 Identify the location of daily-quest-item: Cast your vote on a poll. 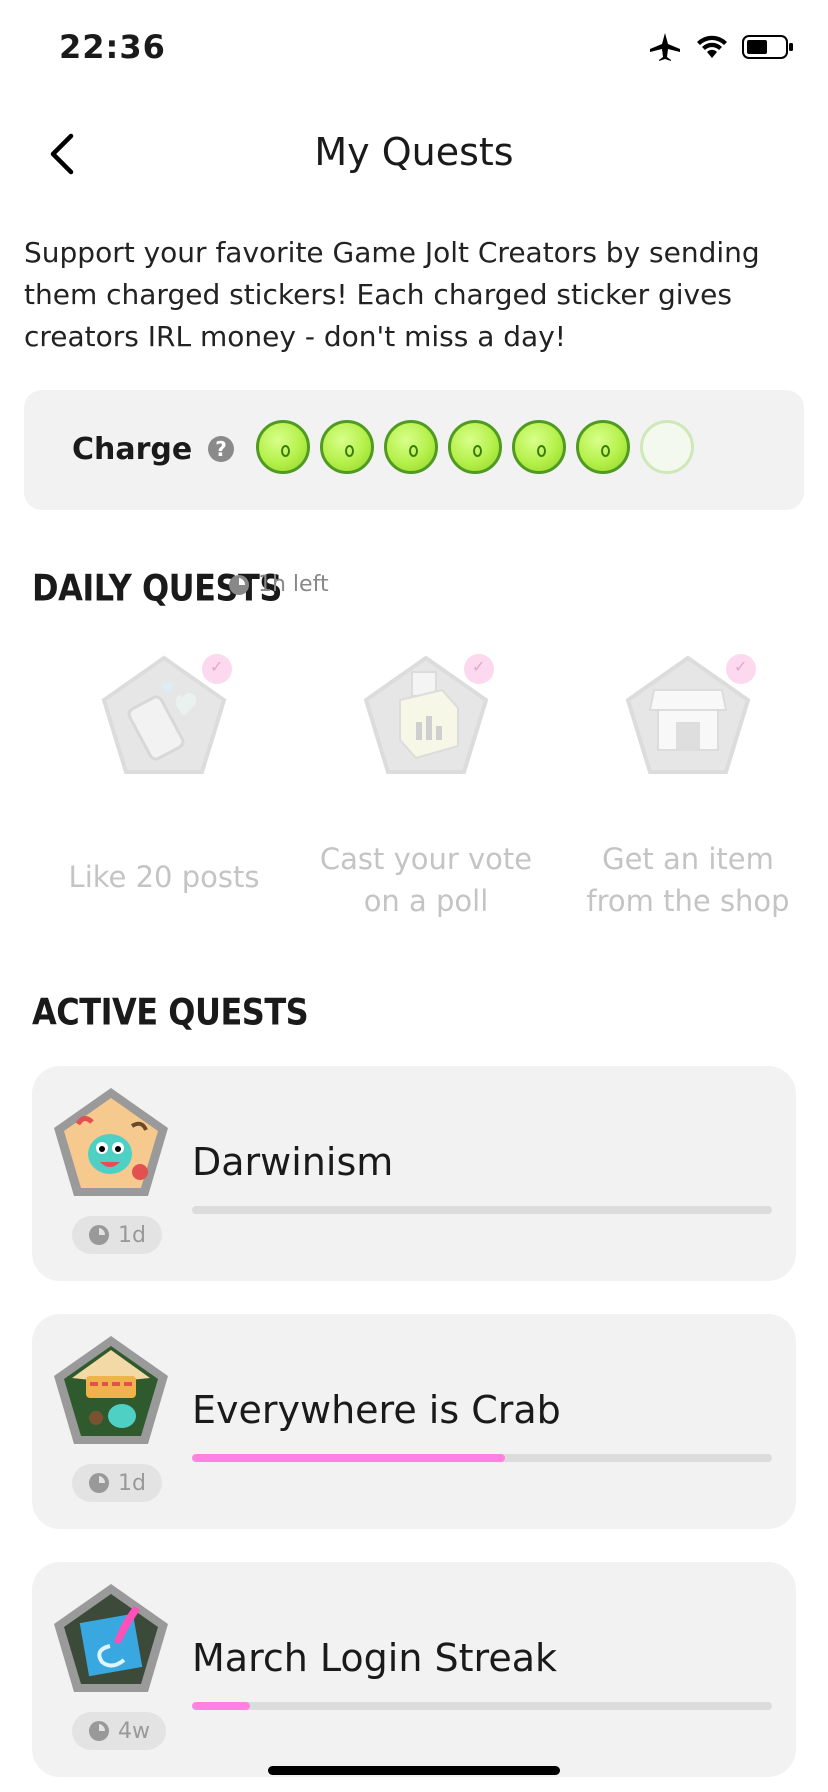
(426, 786).